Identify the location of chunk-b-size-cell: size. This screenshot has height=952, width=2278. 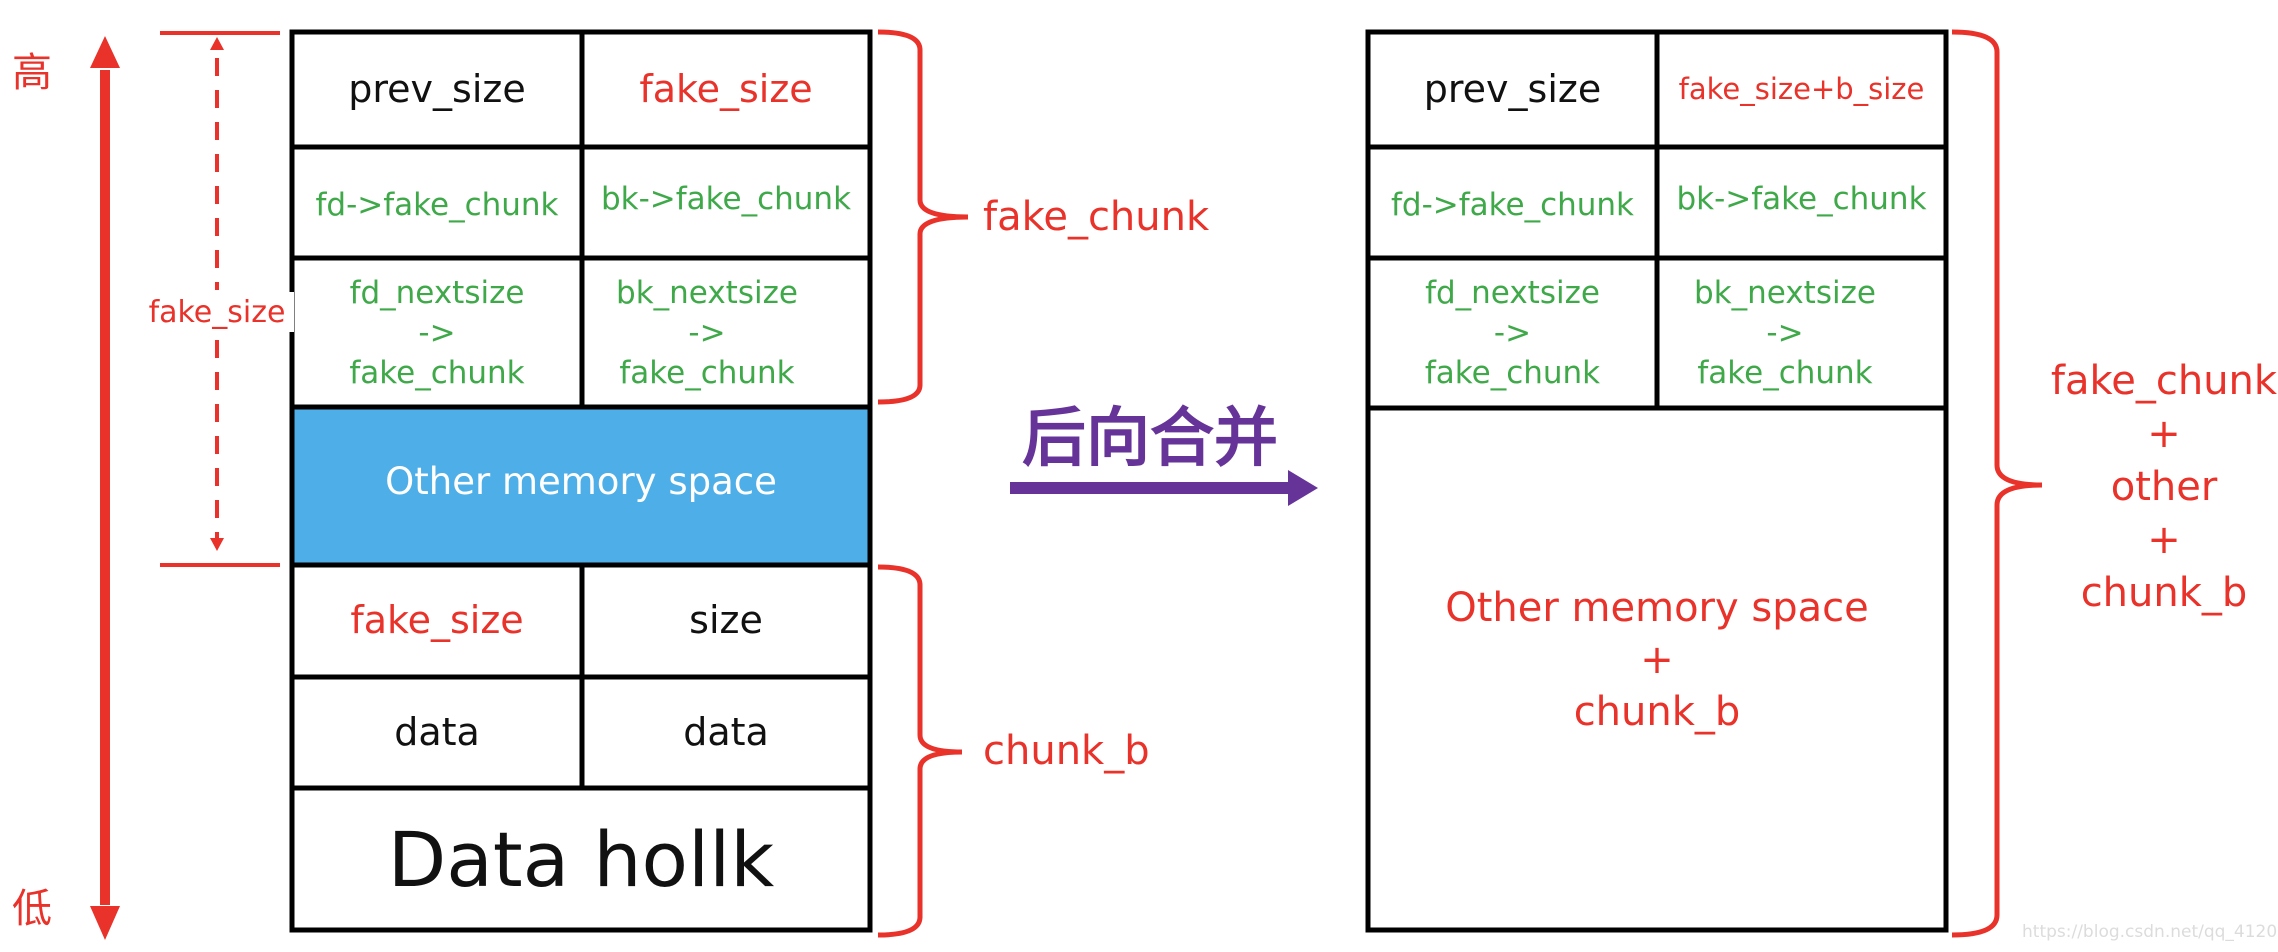
(726, 620).